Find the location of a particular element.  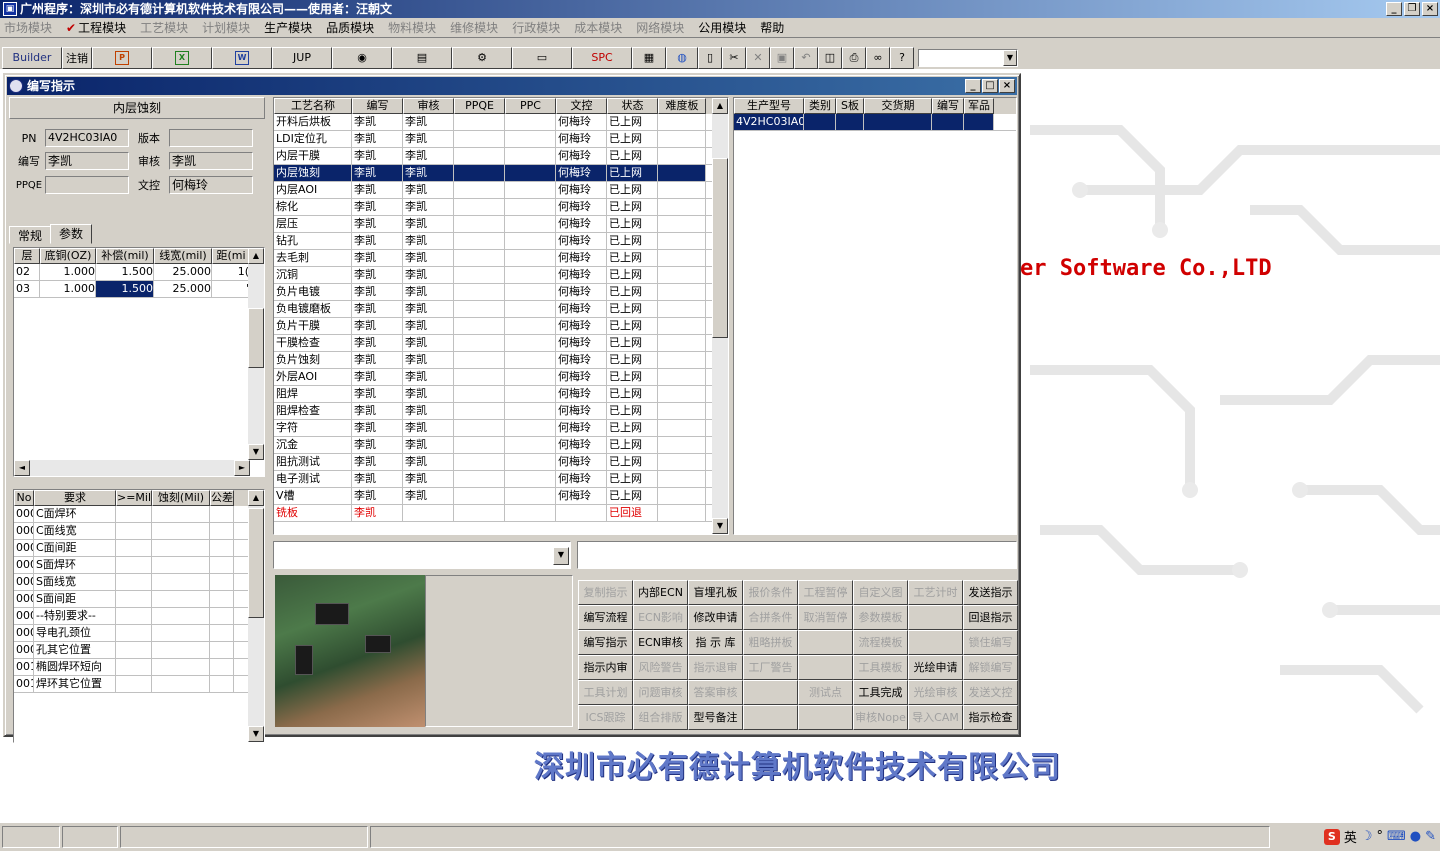

print-button: ⎙ is located at coordinates (854, 57).